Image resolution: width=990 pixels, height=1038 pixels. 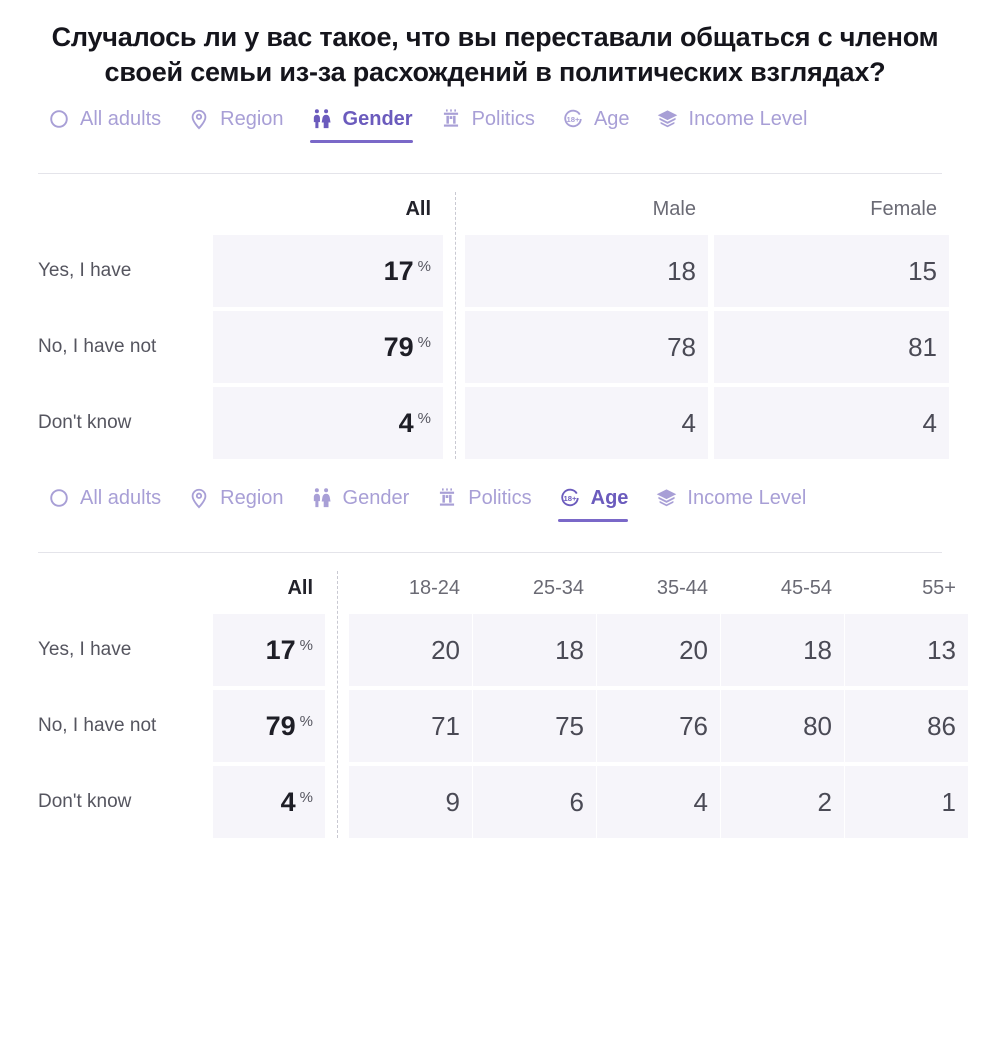 I want to click on tab-age: 18+ Age, so click(x=595, y=122).